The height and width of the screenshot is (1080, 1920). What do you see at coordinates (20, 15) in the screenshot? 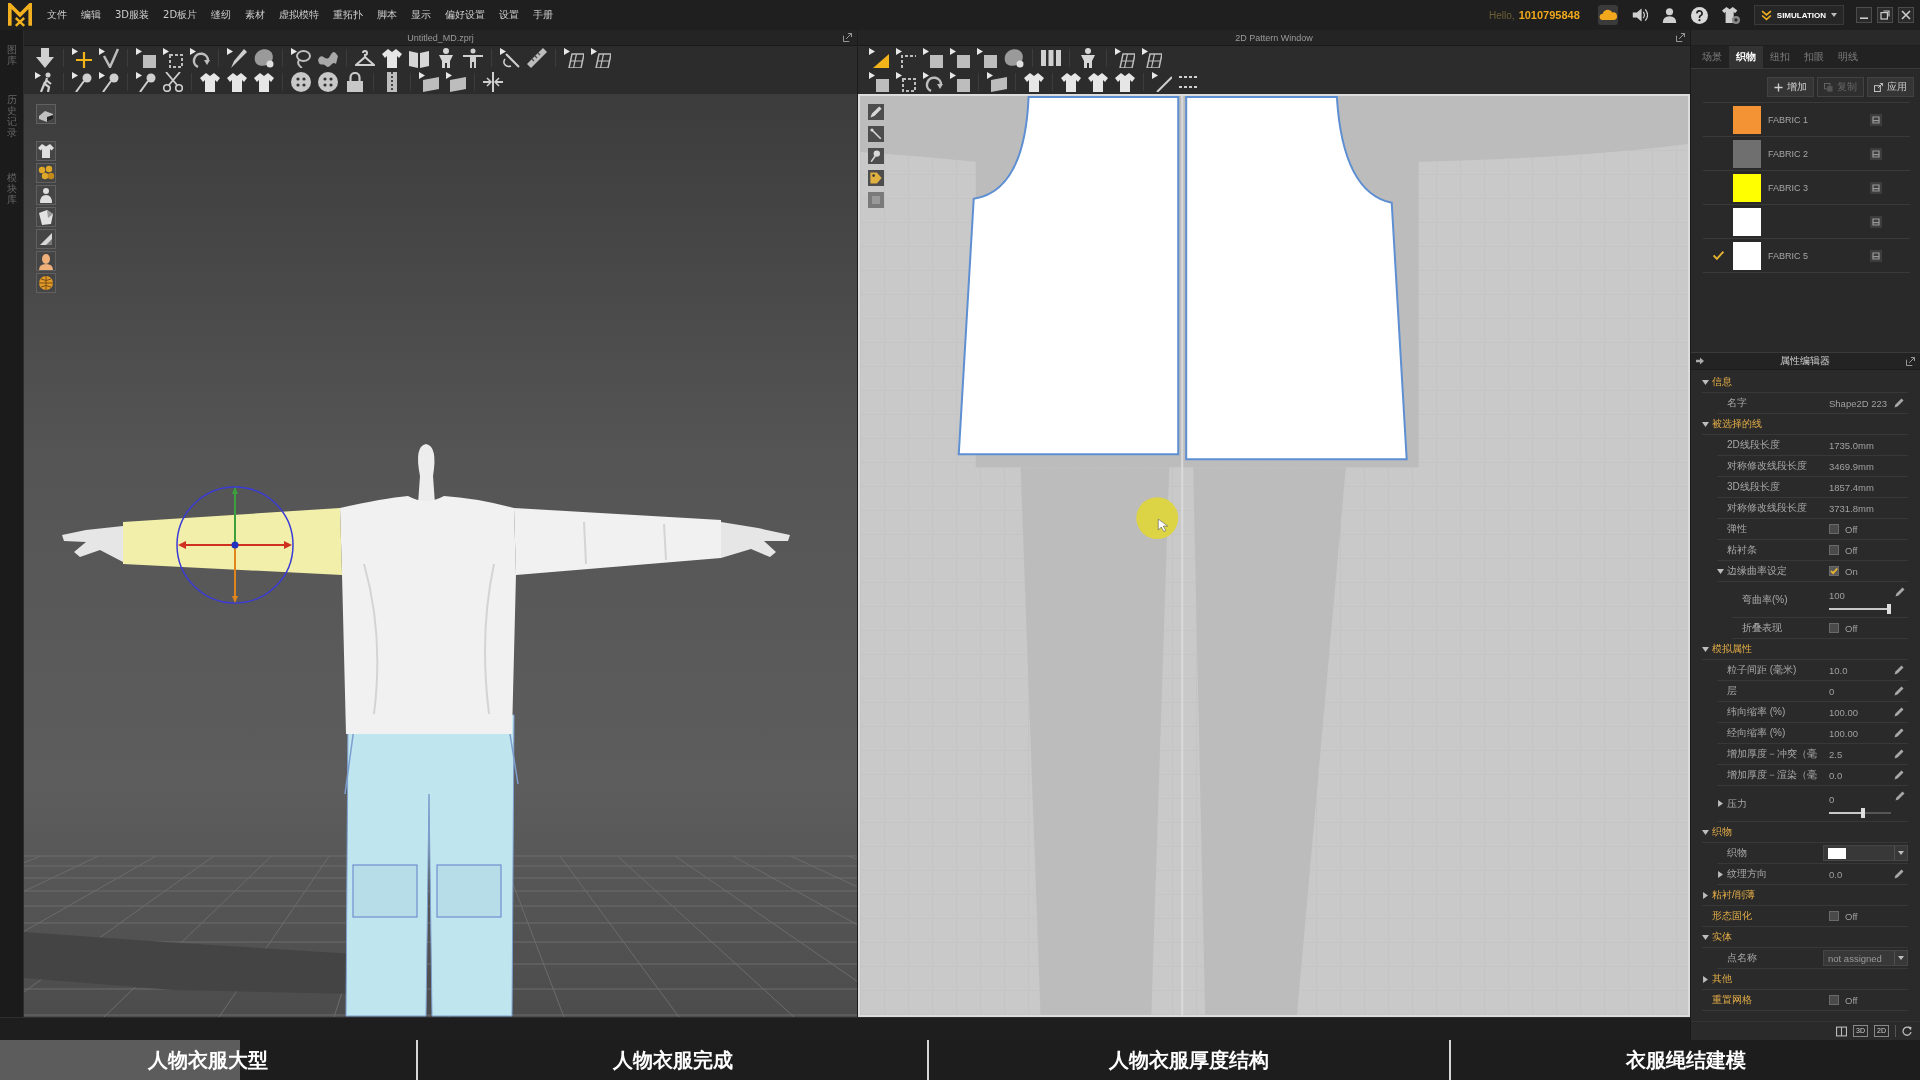
I see `logo-icon` at bounding box center [20, 15].